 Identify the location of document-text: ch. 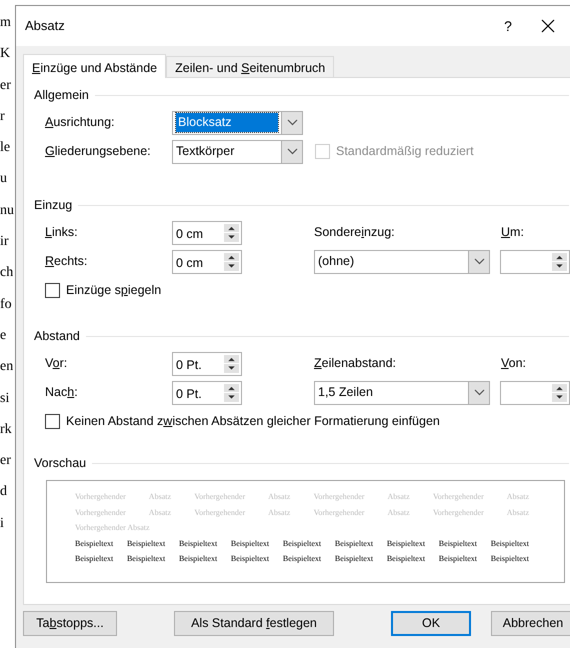
(7, 273).